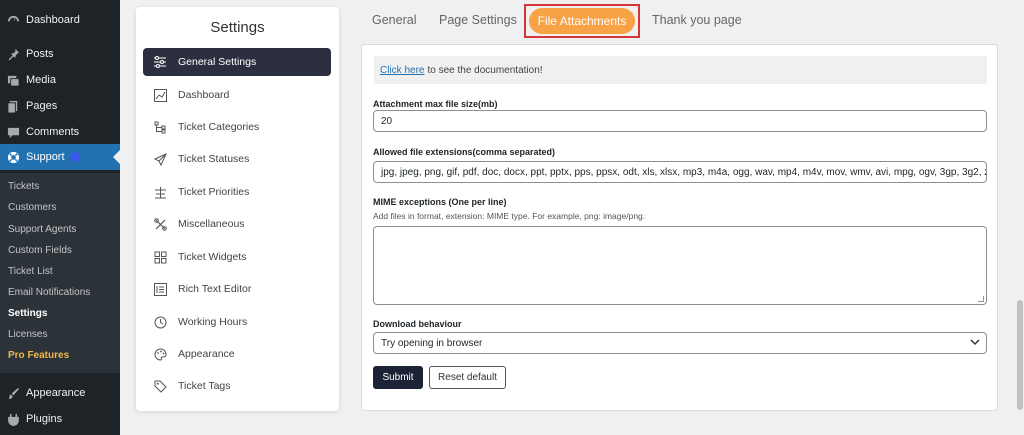 Image resolution: width=1024 pixels, height=435 pixels. What do you see at coordinates (42, 229) in the screenshot?
I see `submenu-support-agents: Support Agents` at bounding box center [42, 229].